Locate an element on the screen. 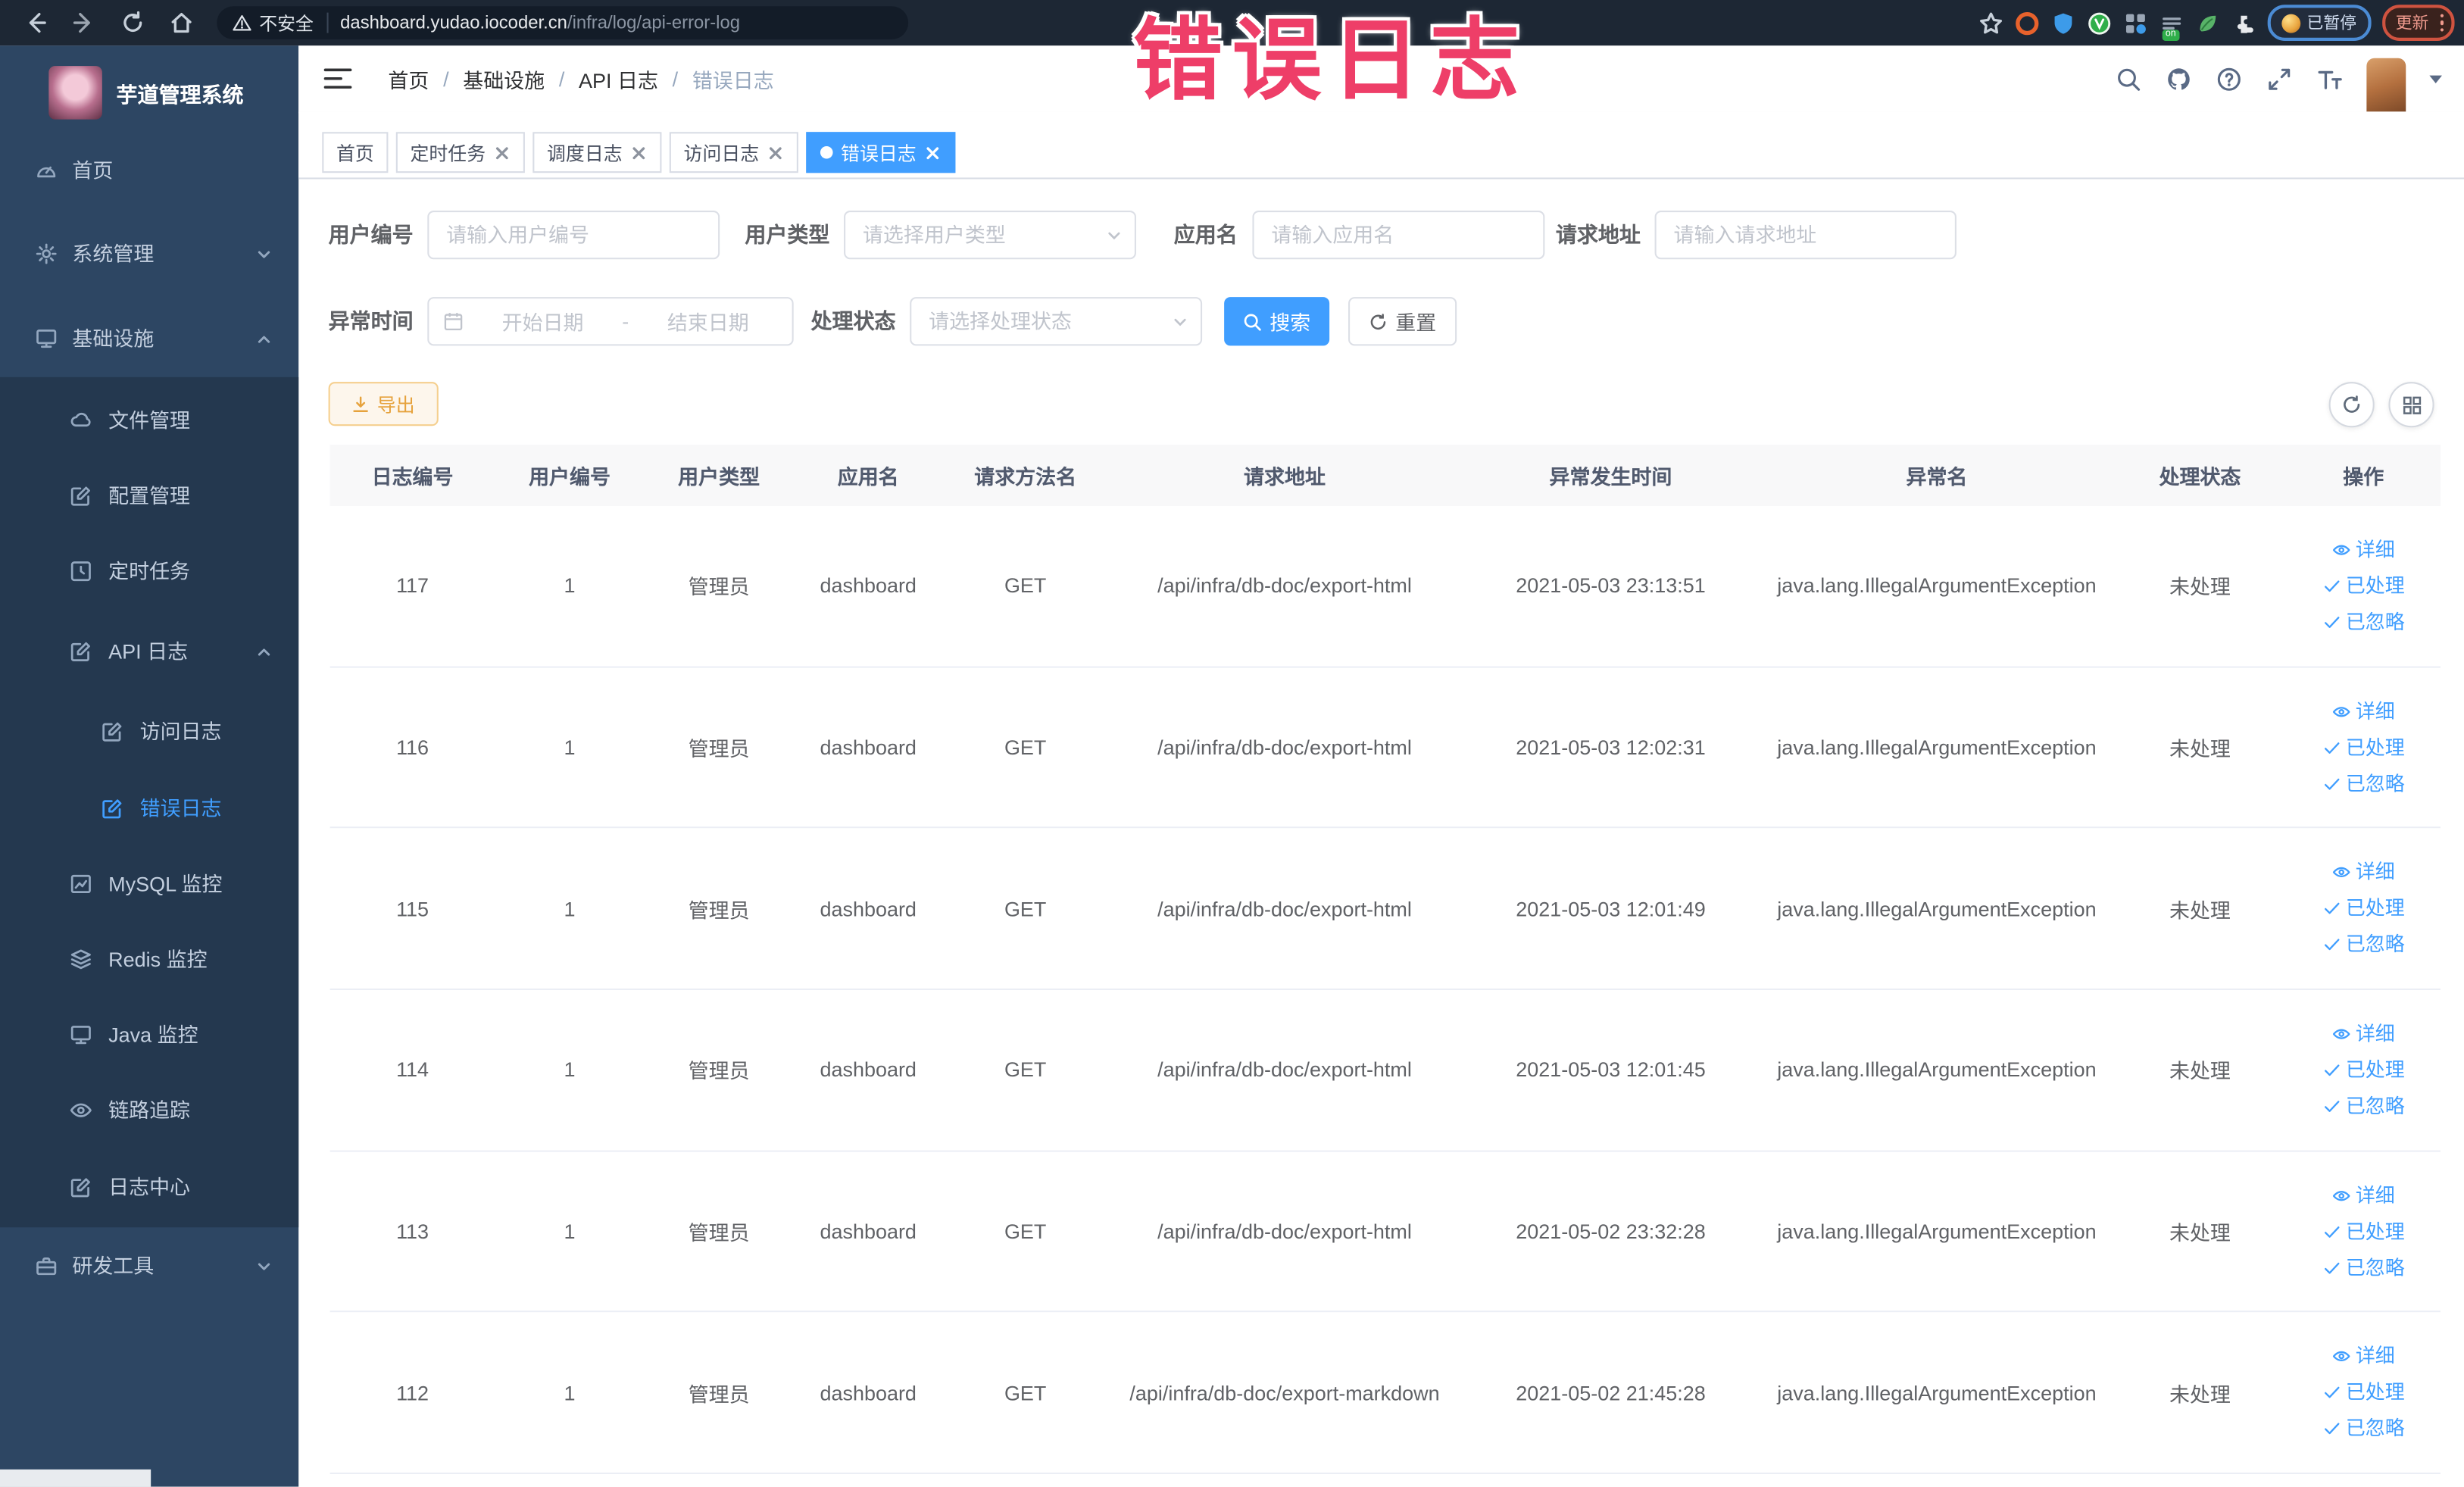  sidebar-item-tracing: 链路追踪 is located at coordinates (149, 1109).